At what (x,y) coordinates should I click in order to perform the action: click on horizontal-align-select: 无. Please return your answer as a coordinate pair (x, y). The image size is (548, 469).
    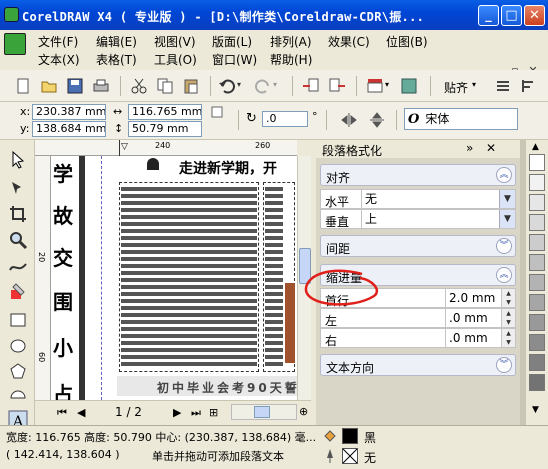
    Looking at the image, I should click on (429, 199).